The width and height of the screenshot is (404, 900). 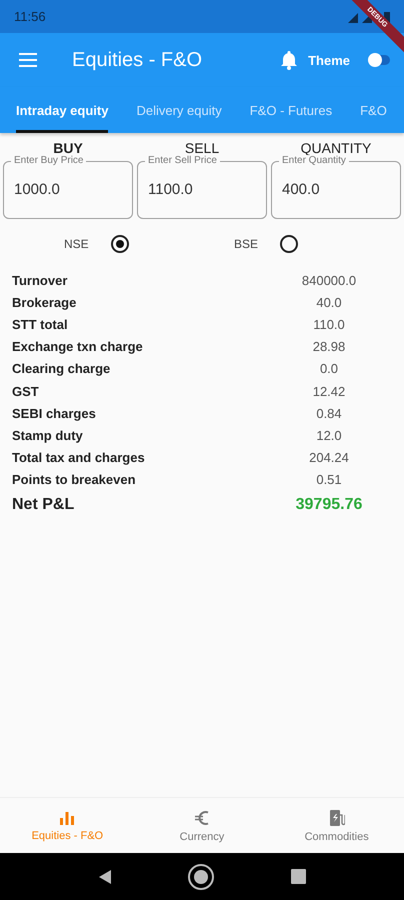 What do you see at coordinates (74, 480) in the screenshot?
I see `result-label: Points to breakeven` at bounding box center [74, 480].